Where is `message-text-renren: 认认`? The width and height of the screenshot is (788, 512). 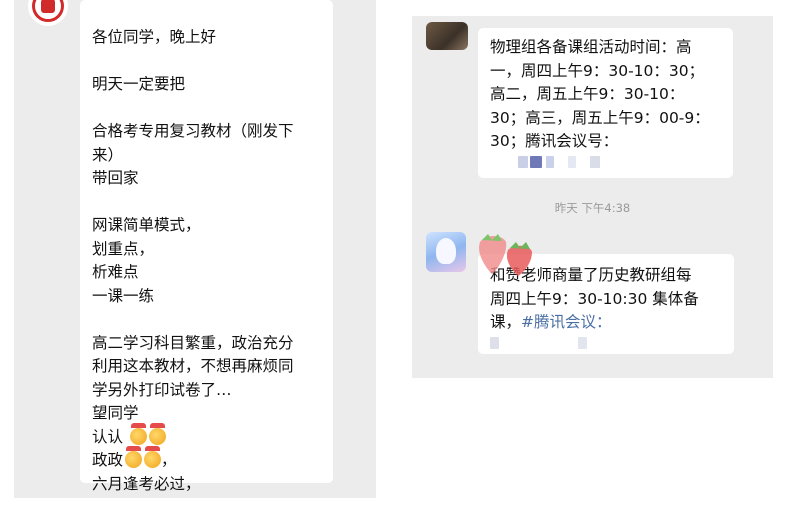 message-text-renren: 认认 is located at coordinates (108, 436).